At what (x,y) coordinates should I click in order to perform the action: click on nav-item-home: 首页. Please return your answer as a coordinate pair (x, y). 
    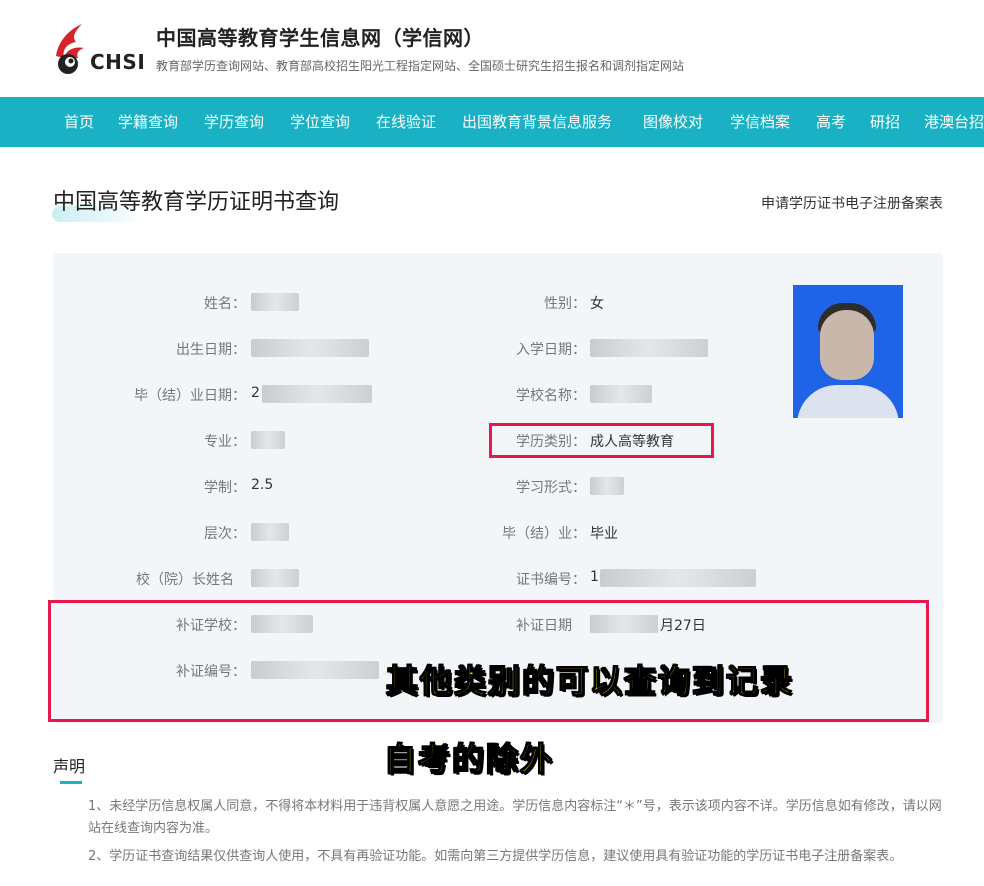
    Looking at the image, I should click on (79, 122).